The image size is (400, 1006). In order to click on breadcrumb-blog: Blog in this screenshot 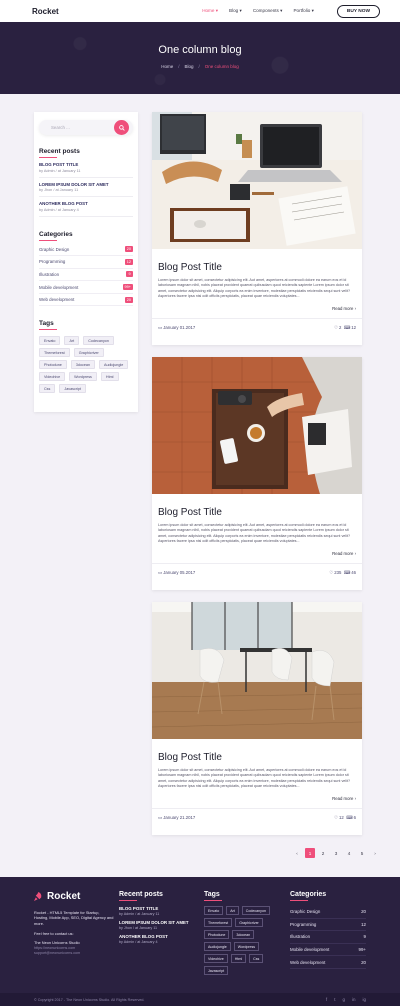, I will do `click(188, 66)`.